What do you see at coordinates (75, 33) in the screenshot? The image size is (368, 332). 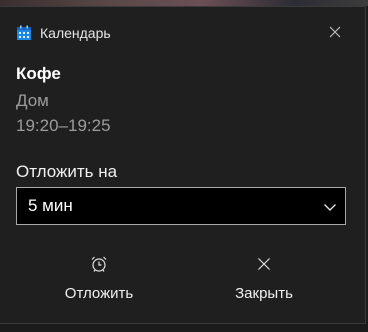 I see `app-name: Календарь` at bounding box center [75, 33].